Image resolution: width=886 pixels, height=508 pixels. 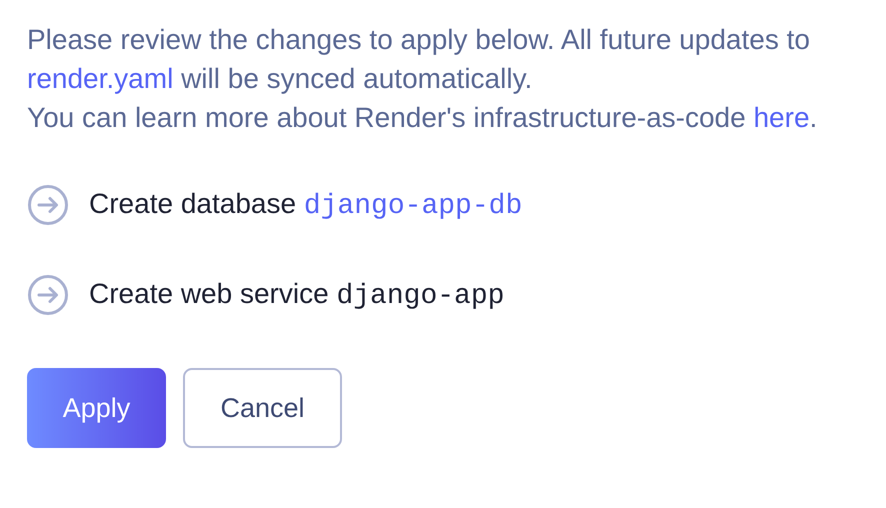 I want to click on intro-text: Please review the changes to apply below. All future updates to render.yaml will be synced automatically., so click(x=419, y=59).